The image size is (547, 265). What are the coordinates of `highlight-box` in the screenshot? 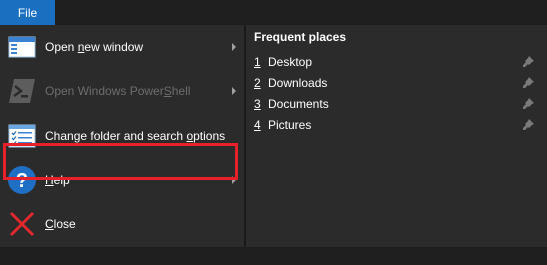 It's located at (120, 161).